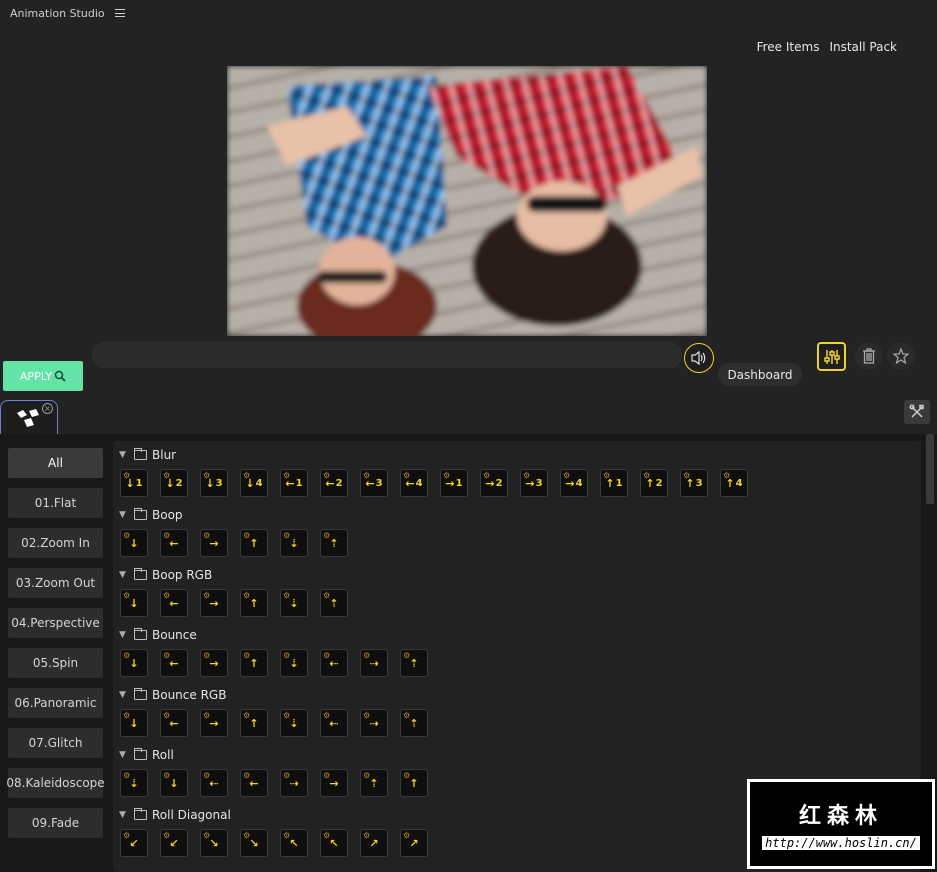  Describe the element at coordinates (55, 623) in the screenshot. I see `category-item: 04.Perspective` at that location.